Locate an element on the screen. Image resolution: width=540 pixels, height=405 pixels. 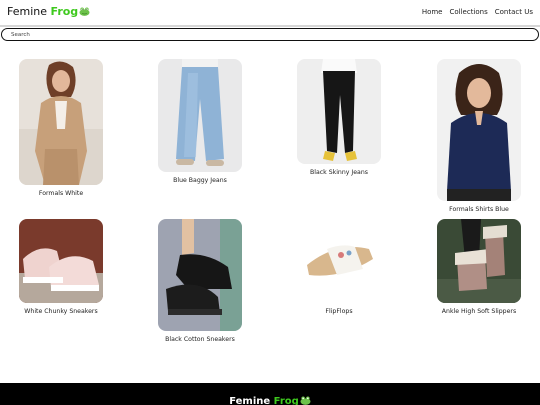
main-nav: Home Collections Contact Us is located at coordinates (477, 12).